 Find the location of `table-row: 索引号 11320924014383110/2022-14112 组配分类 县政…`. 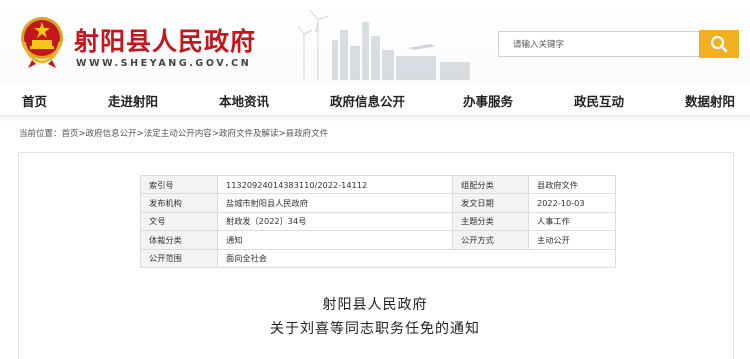

table-row: 索引号 11320924014383110/2022-14112 组配分类 县政… is located at coordinates (378, 184).